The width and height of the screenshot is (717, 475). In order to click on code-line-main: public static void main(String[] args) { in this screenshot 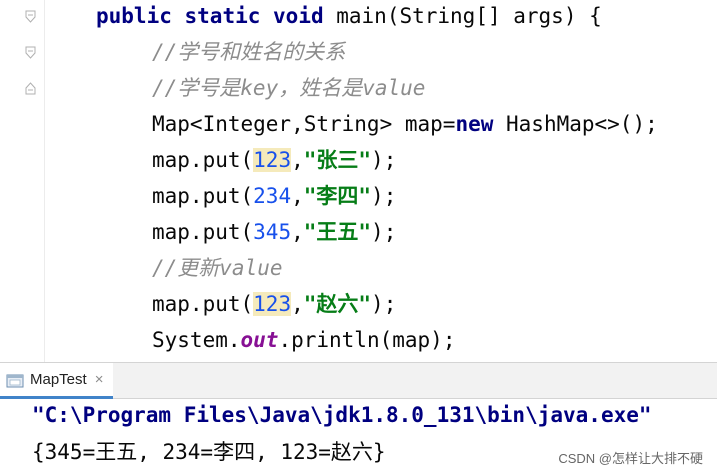, I will do `click(349, 17)`.